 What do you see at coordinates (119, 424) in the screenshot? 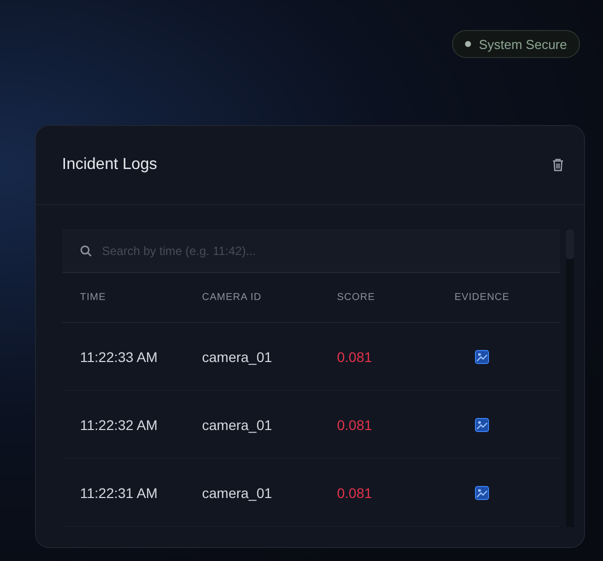
I see `time-cell-text: 11:22:32 AM` at bounding box center [119, 424].